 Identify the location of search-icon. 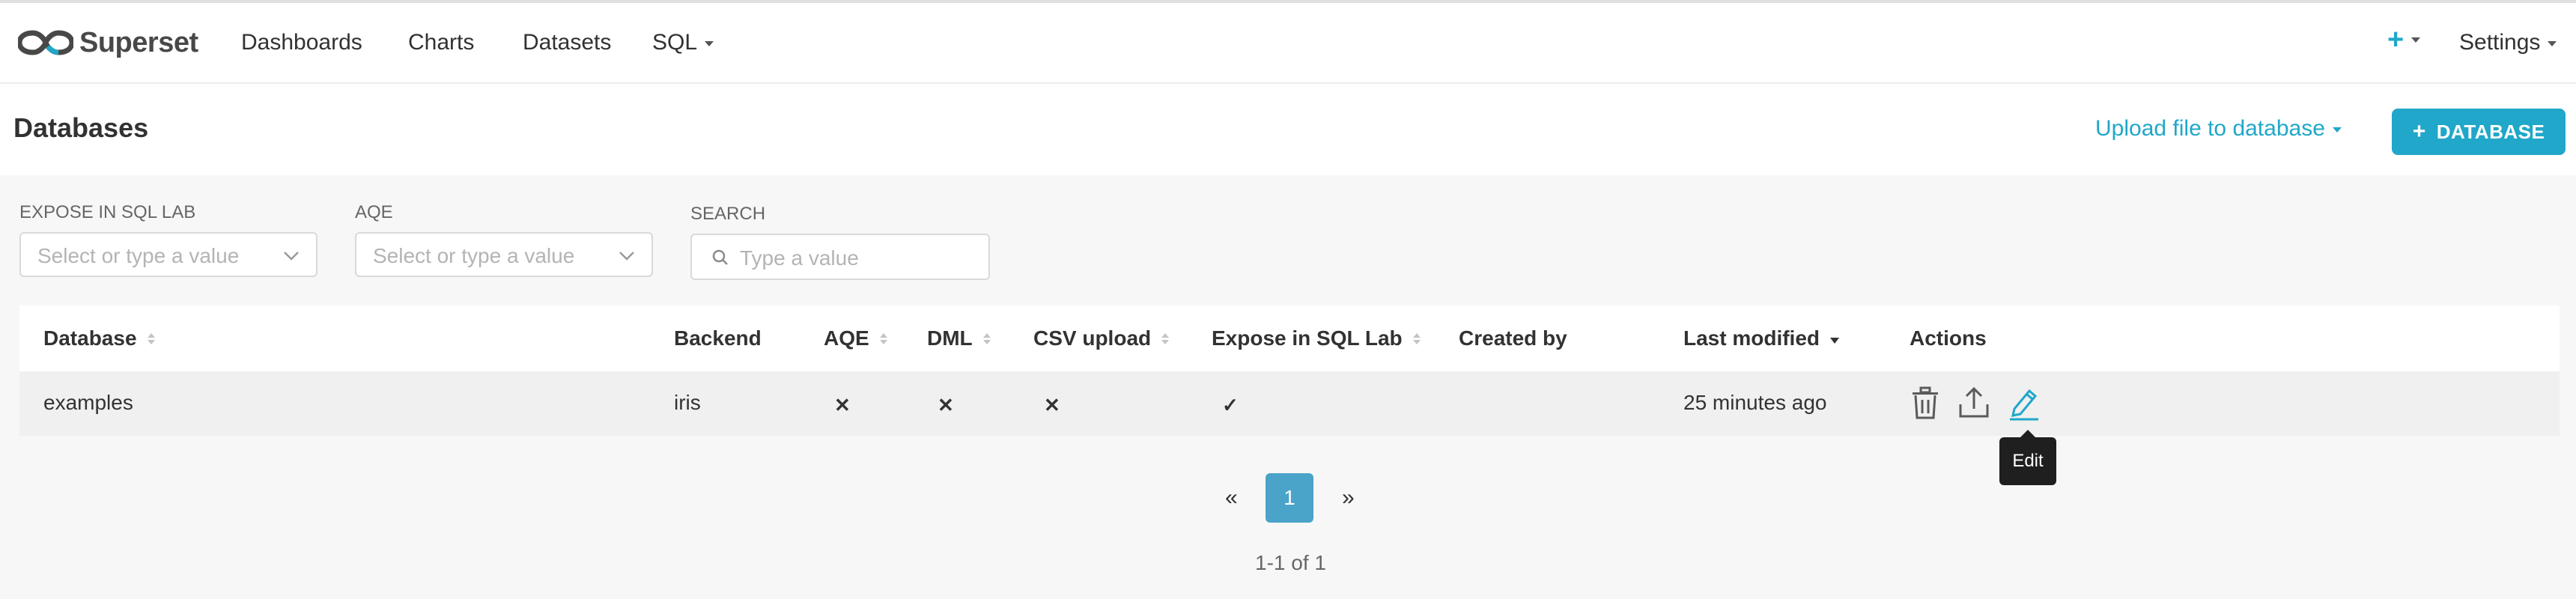
(720, 257).